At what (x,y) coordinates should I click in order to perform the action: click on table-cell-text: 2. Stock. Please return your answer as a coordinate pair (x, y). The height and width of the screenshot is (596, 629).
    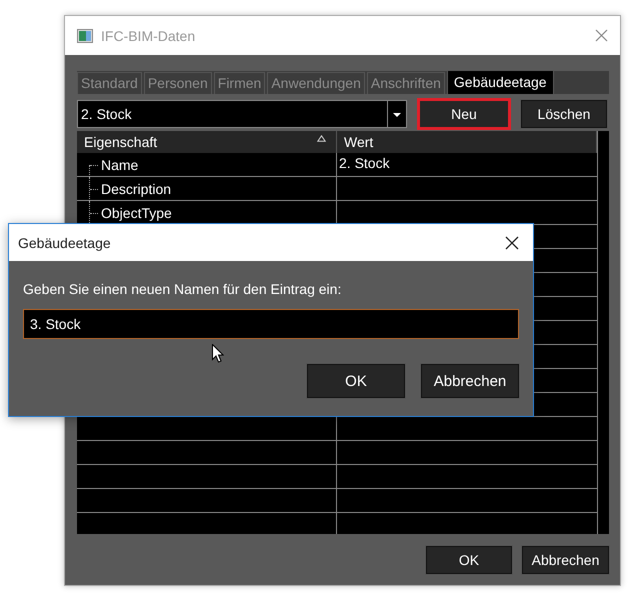
    Looking at the image, I should click on (364, 163).